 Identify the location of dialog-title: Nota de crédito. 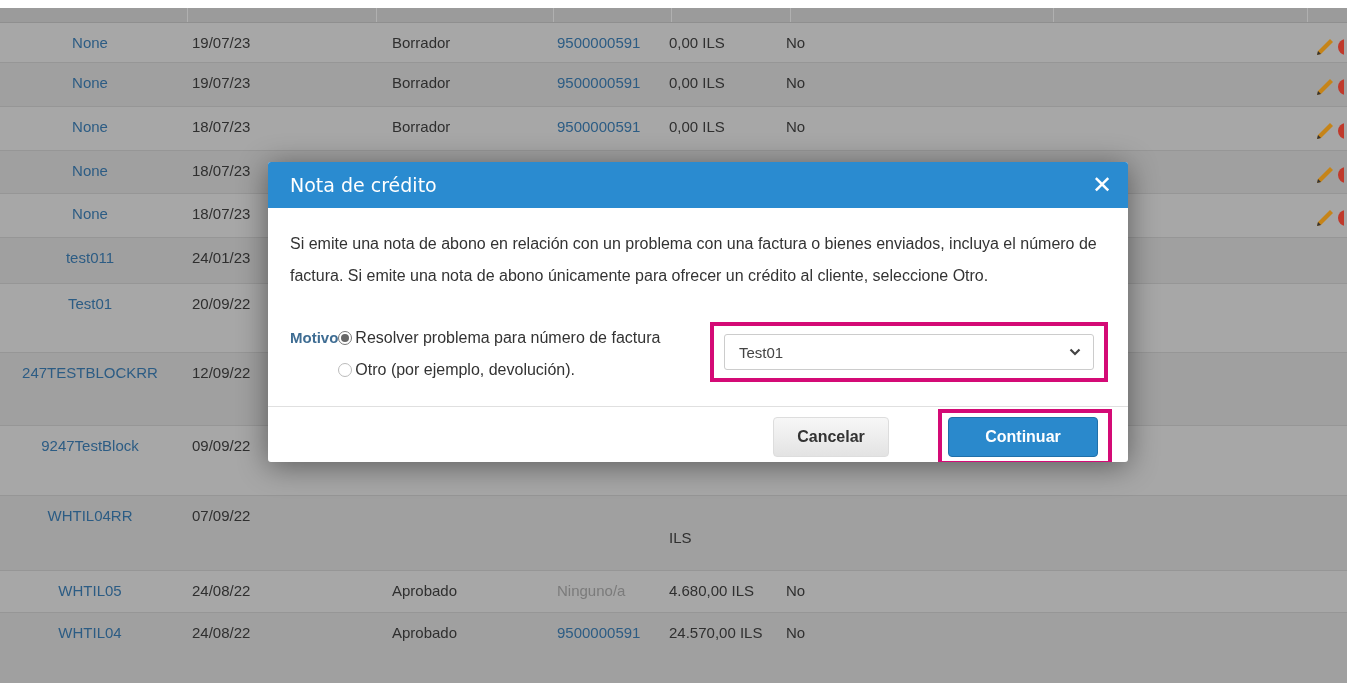
(363, 185).